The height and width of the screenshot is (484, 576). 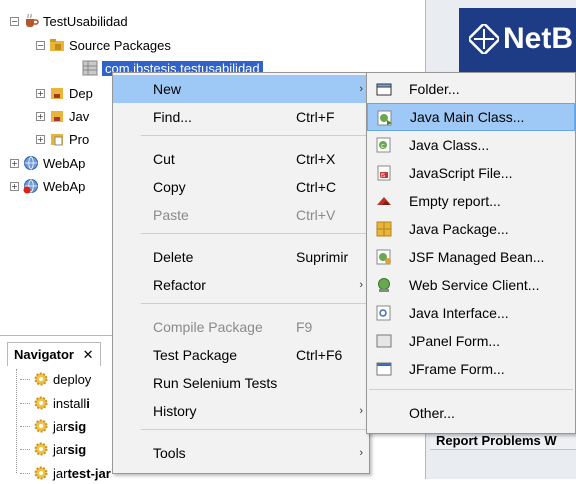 What do you see at coordinates (241, 285) in the screenshot?
I see `menu-item-refactor: Refactor ›` at bounding box center [241, 285].